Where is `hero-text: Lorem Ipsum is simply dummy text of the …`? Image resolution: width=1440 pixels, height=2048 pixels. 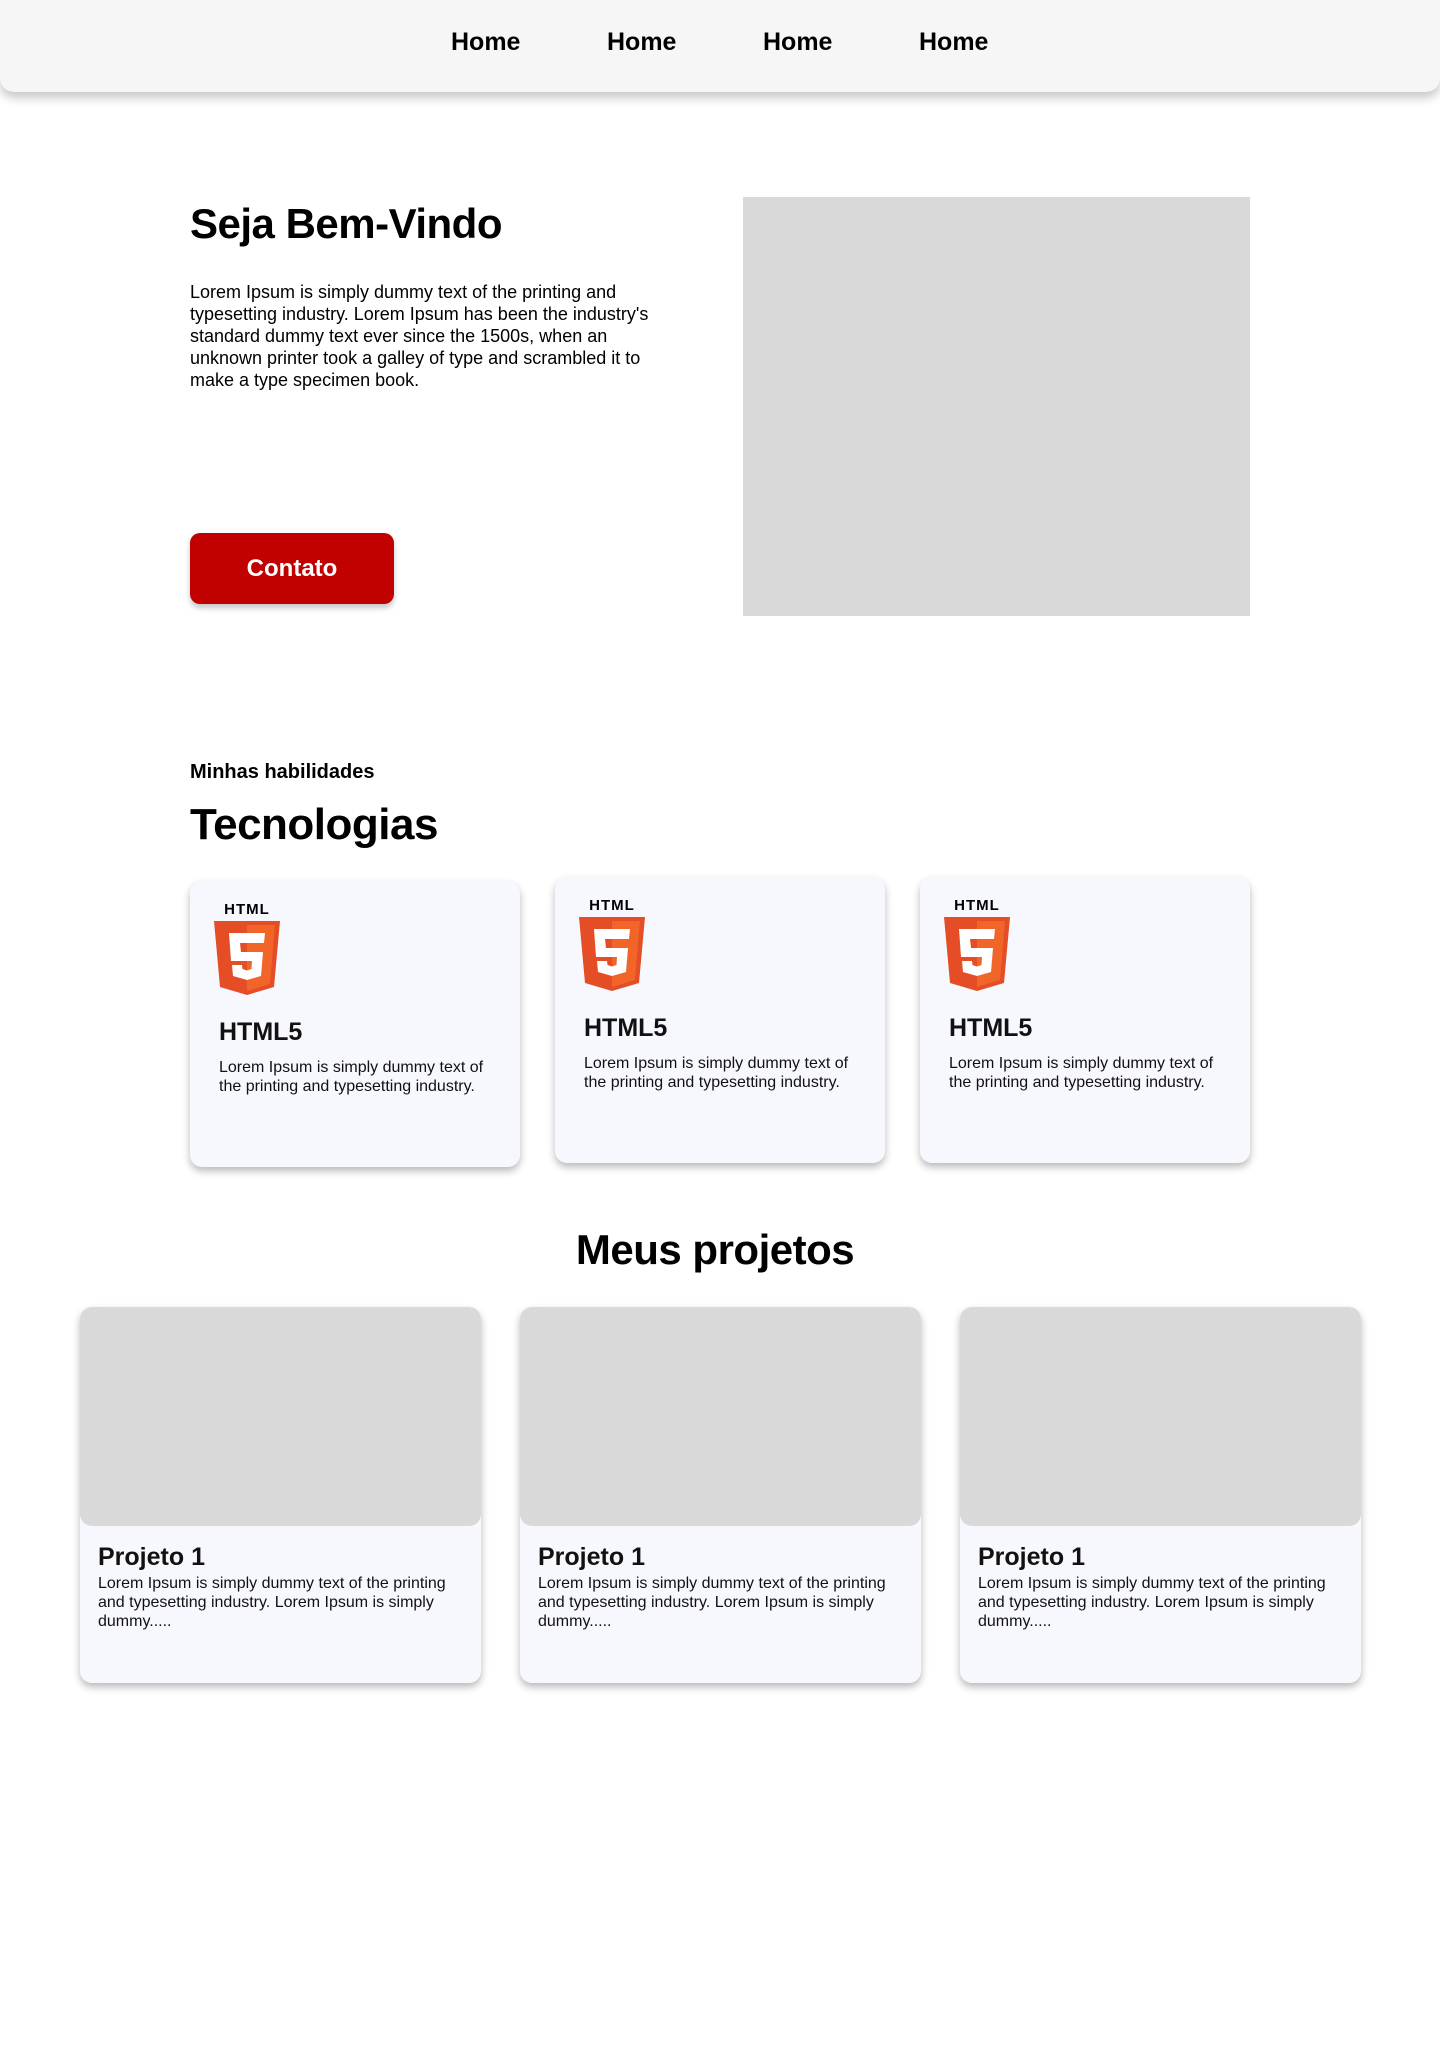 hero-text: Lorem Ipsum is simply dummy text of the … is located at coordinates (419, 336).